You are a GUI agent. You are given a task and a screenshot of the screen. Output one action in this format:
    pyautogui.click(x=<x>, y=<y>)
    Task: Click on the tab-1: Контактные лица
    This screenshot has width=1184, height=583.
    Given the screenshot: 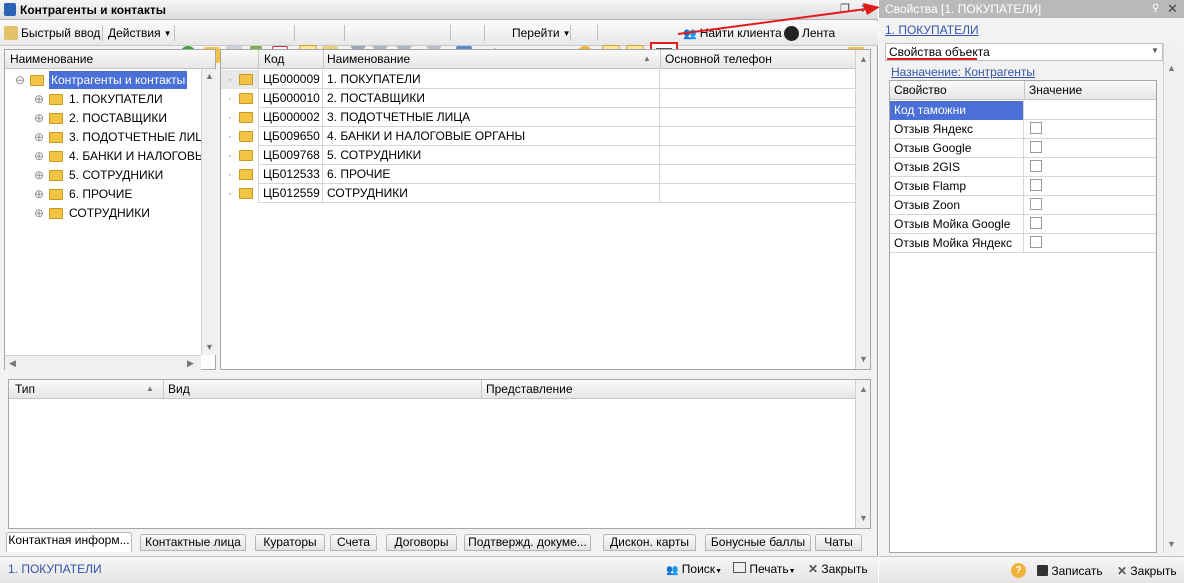 What is the action you would take?
    pyautogui.click(x=193, y=542)
    